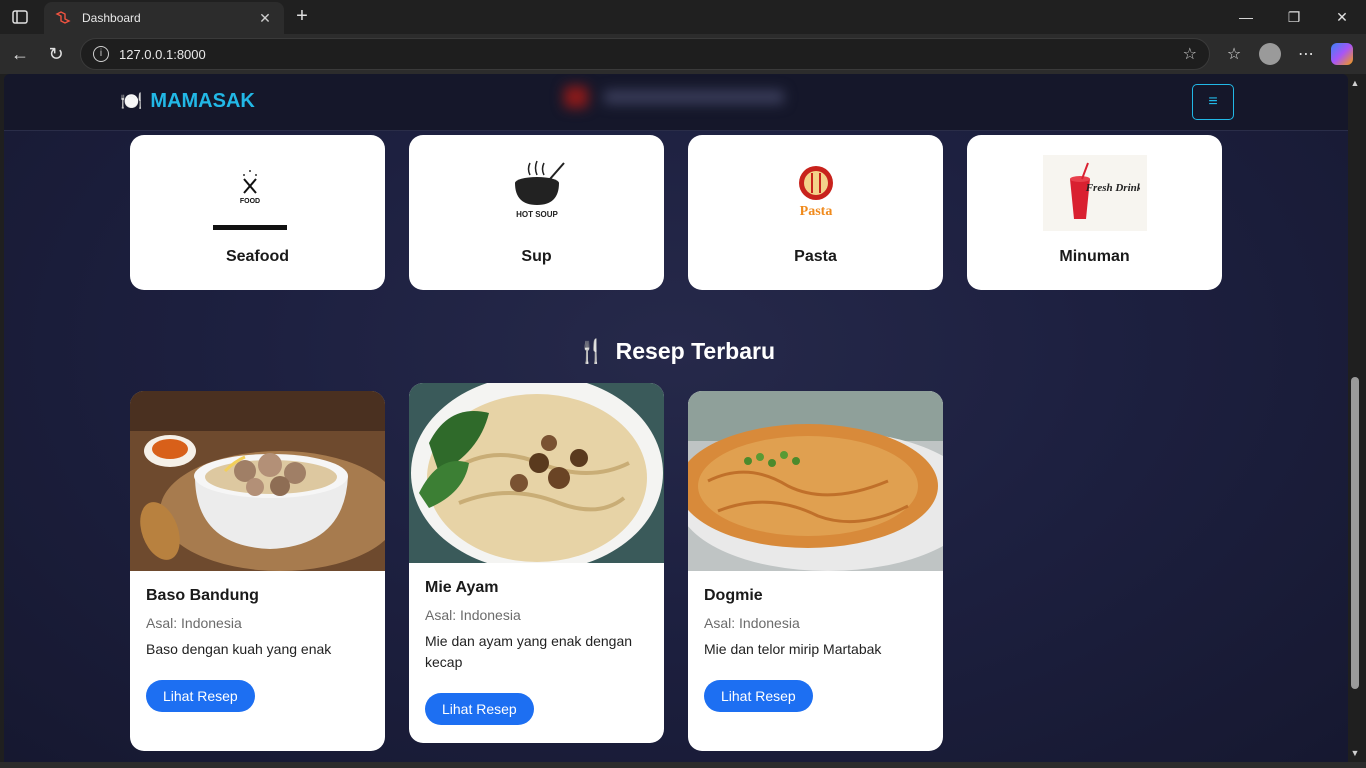 The height and width of the screenshot is (768, 1366). I want to click on recipe-name: Baso Bandung, so click(202, 595).